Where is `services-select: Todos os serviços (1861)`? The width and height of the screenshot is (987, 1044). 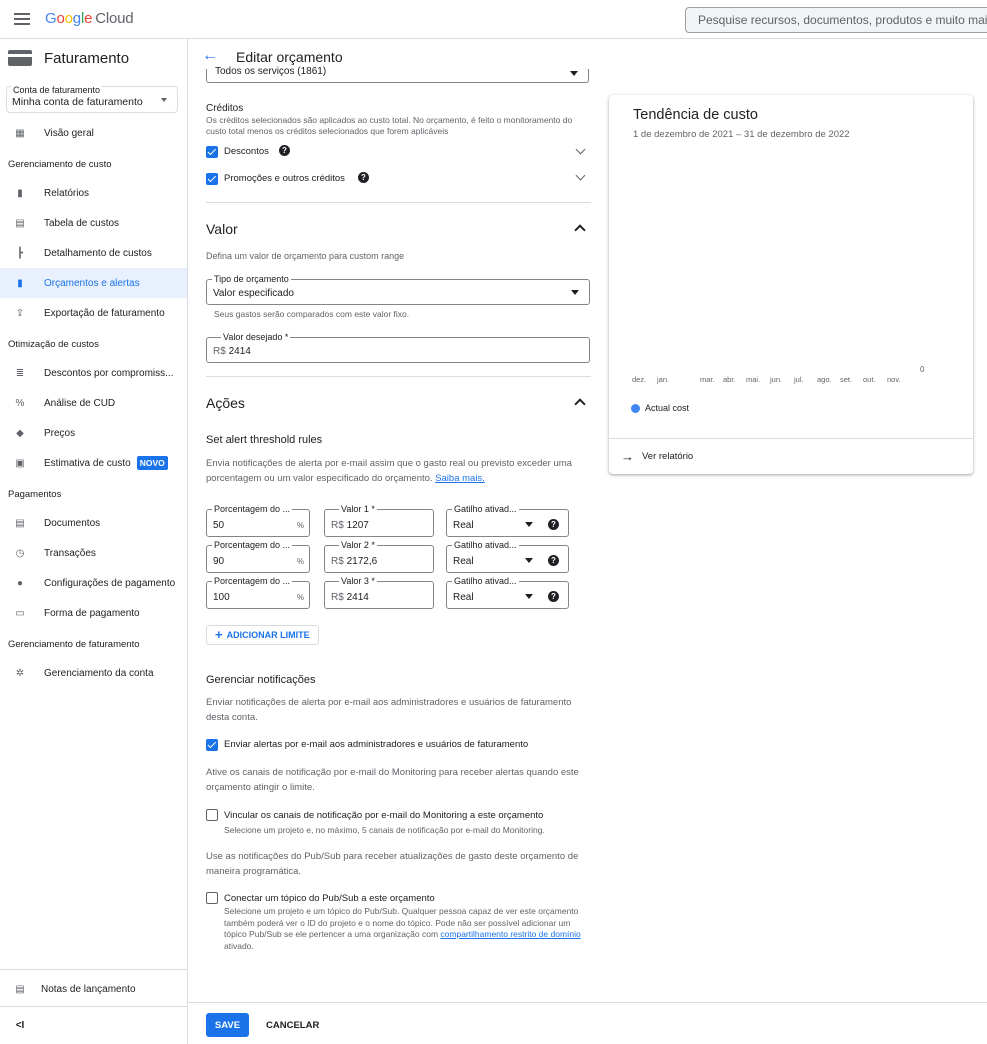
services-select: Todos os serviços (1861) is located at coordinates (397, 74).